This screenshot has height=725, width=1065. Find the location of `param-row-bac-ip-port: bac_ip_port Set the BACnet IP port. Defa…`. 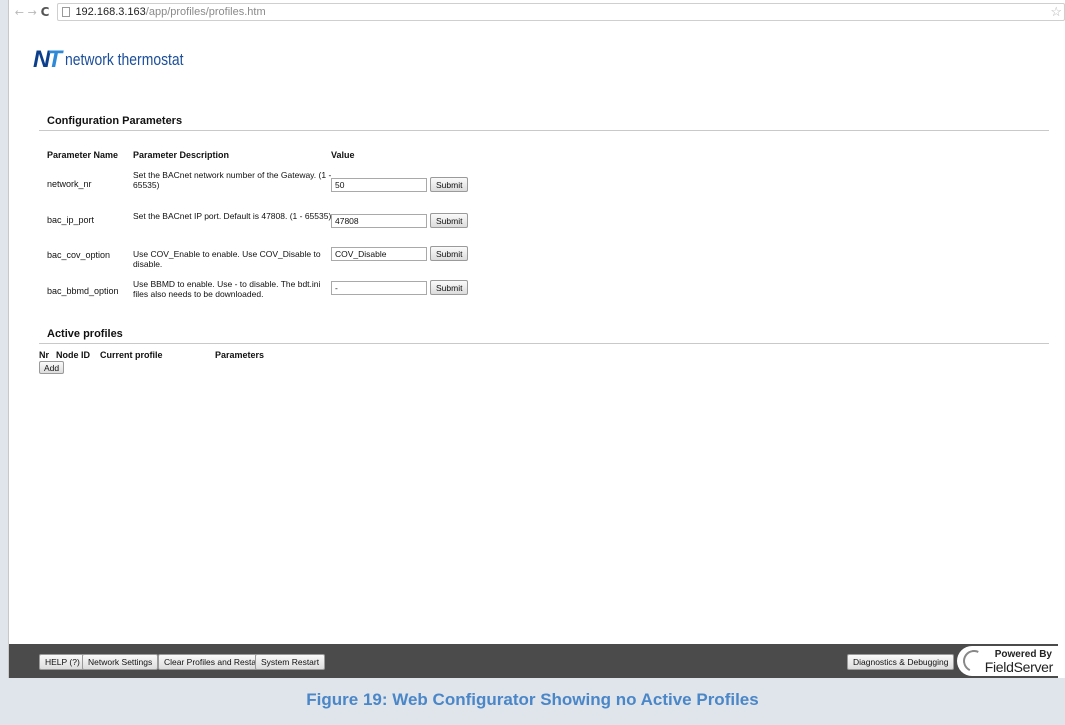

param-row-bac-ip-port: bac_ip_port Set the BACnet IP port. Defa… is located at coordinates (537, 221).